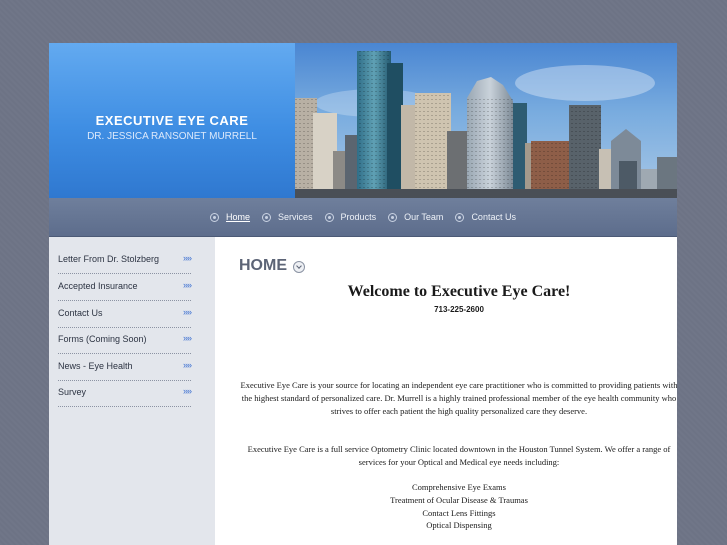  What do you see at coordinates (459, 487) in the screenshot?
I see `list-item: Comprehensive Eye Exams` at bounding box center [459, 487].